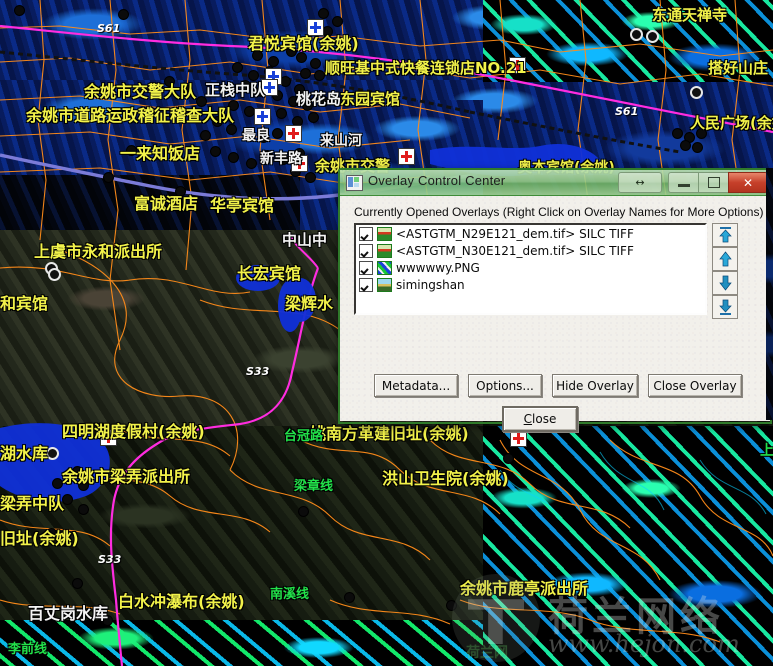 The image size is (773, 666). What do you see at coordinates (515, 250) in the screenshot?
I see `overlay-name: <ASTGTM_N30E121_dem.tif> SILC TIFF` at bounding box center [515, 250].